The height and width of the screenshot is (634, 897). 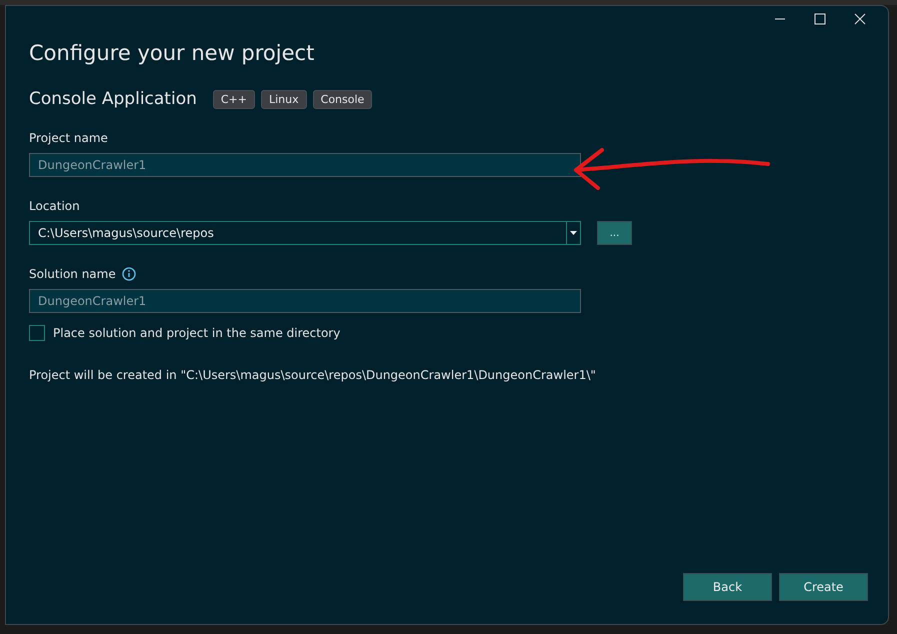 I want to click on maximize-icon, so click(x=820, y=19).